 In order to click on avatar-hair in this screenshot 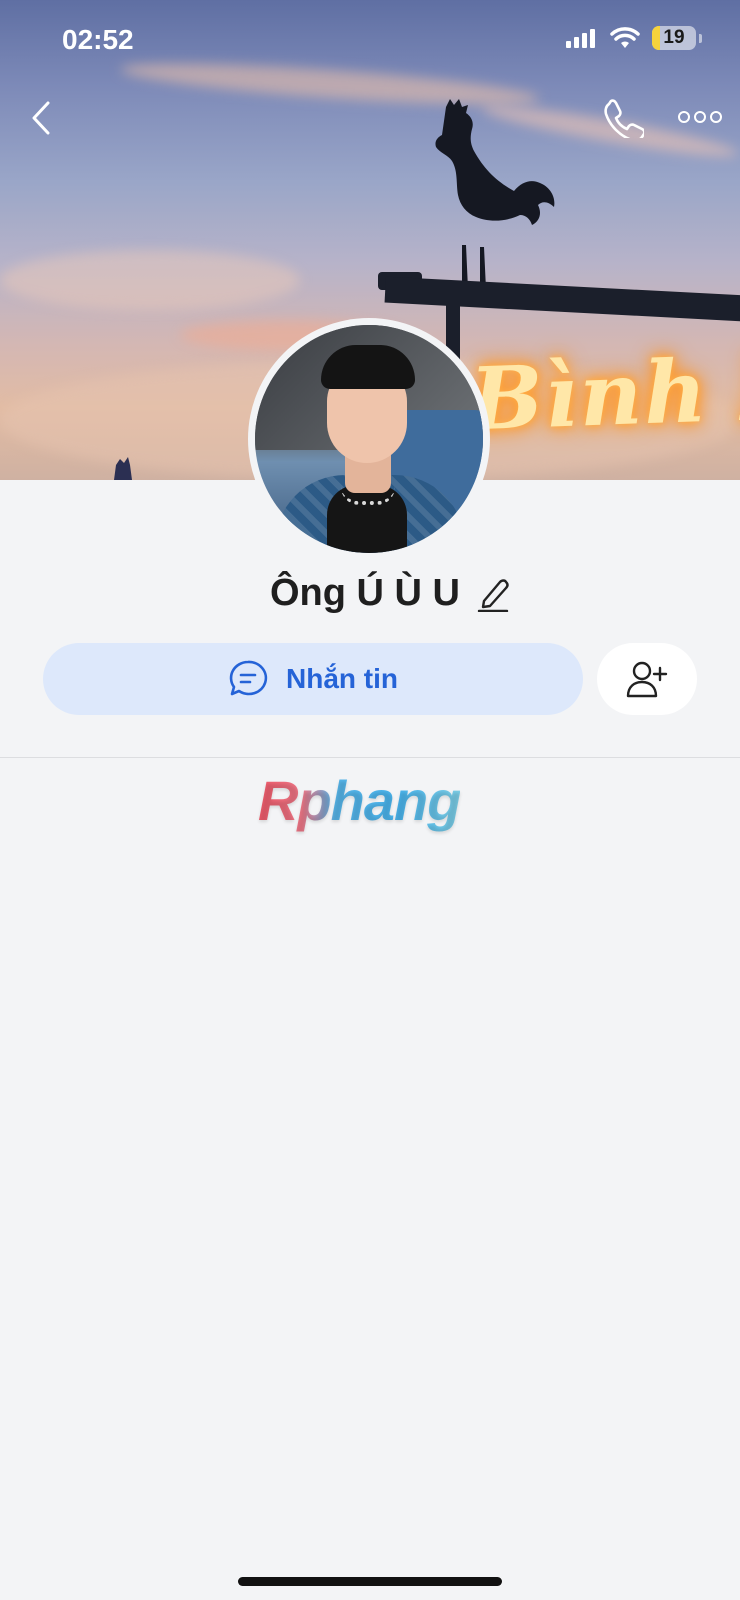, I will do `click(368, 367)`.